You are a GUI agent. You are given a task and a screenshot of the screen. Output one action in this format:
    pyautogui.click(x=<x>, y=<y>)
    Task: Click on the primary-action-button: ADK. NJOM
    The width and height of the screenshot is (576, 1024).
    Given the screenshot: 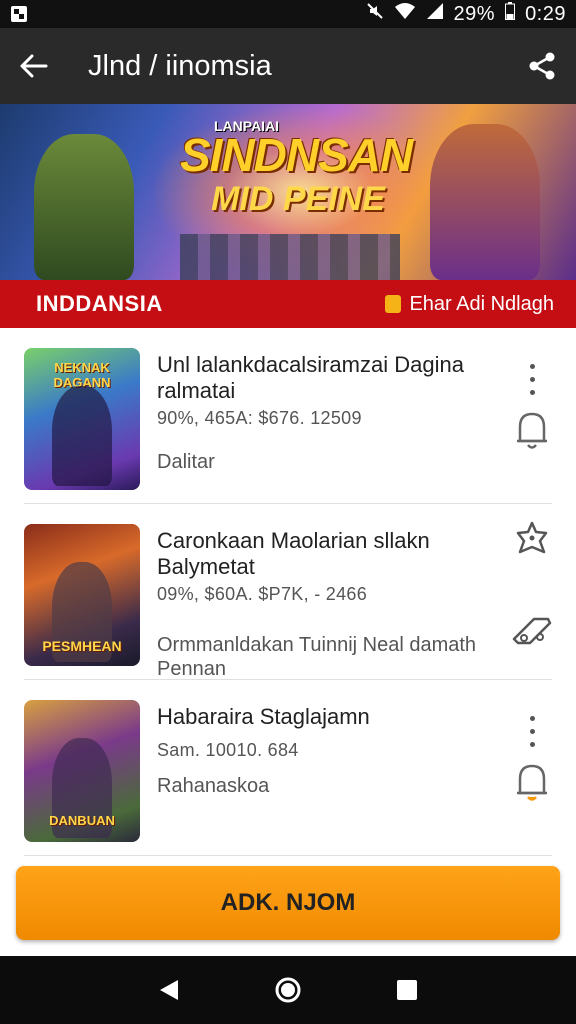 What is the action you would take?
    pyautogui.click(x=288, y=903)
    